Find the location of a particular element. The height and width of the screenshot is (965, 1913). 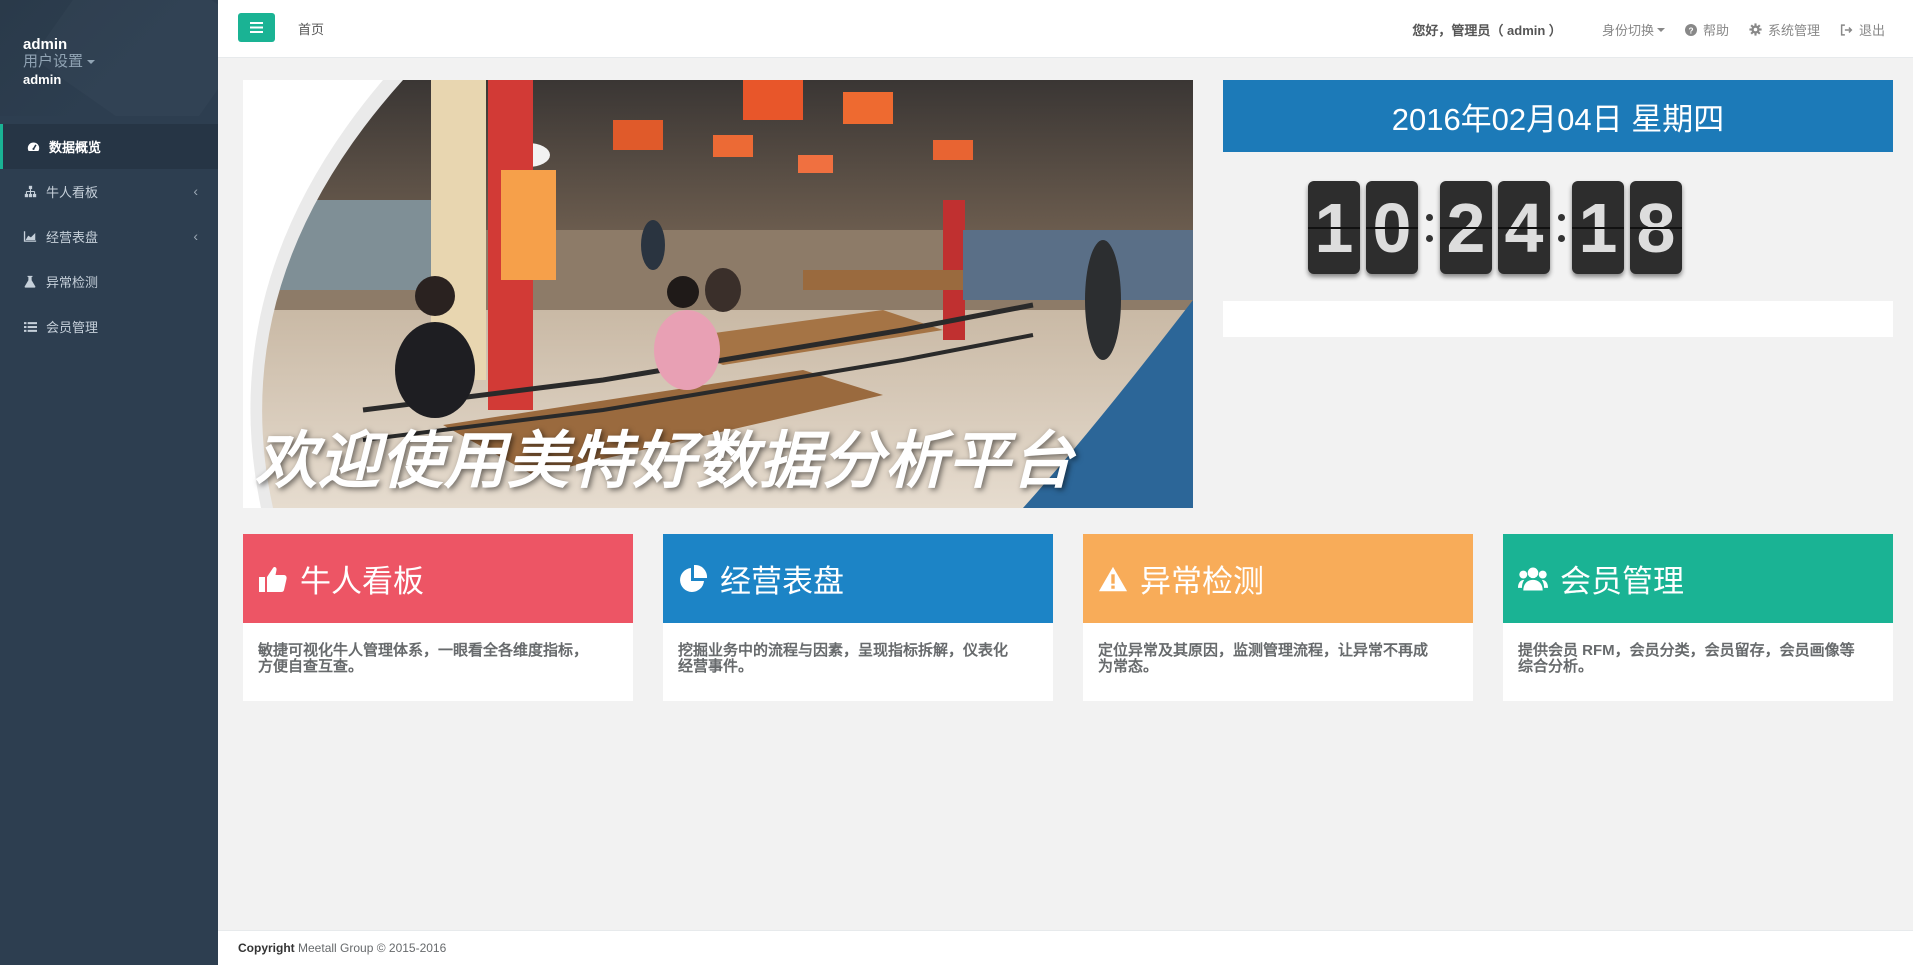

sidebar-item-label: 异常检测 is located at coordinates (72, 282).